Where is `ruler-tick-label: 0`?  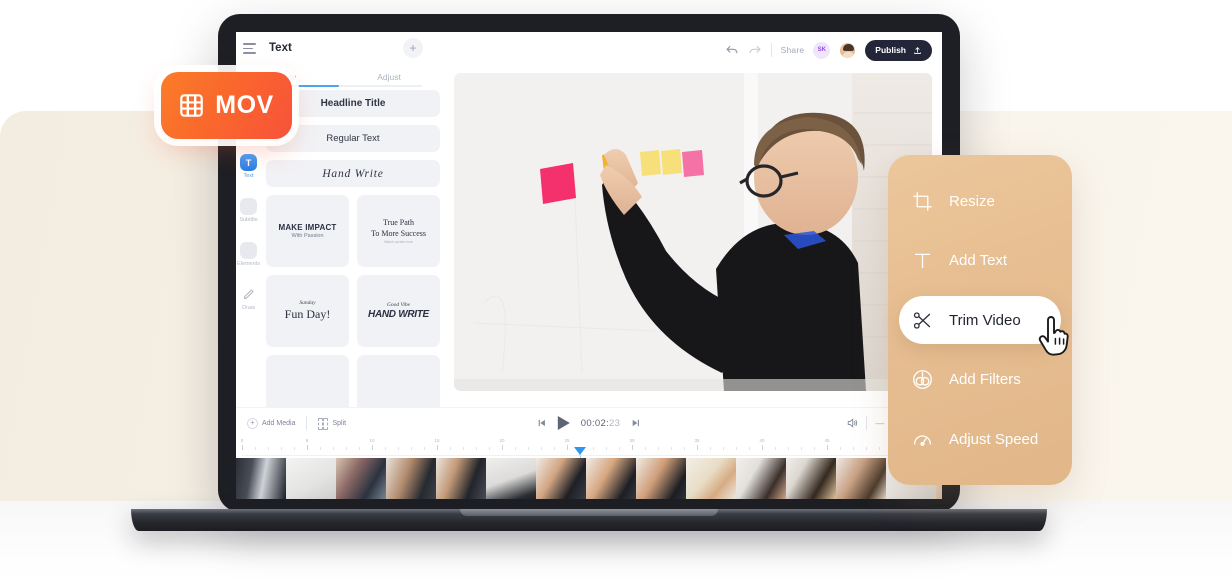
ruler-tick-label: 0 is located at coordinates (242, 440).